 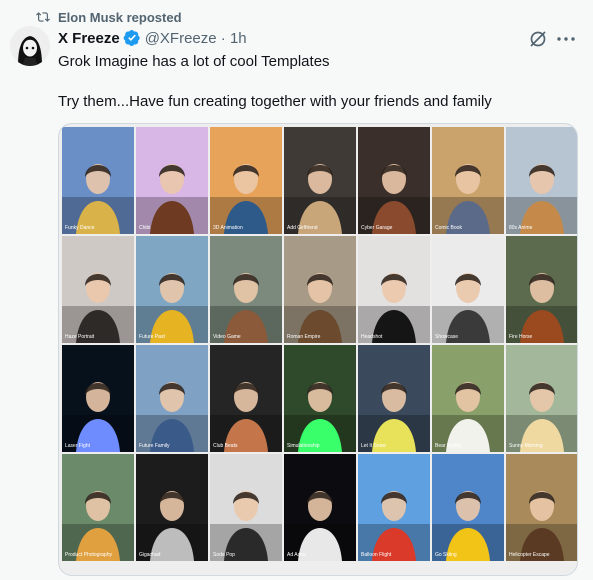 I want to click on template-label: Product Photography, so click(x=88, y=555).